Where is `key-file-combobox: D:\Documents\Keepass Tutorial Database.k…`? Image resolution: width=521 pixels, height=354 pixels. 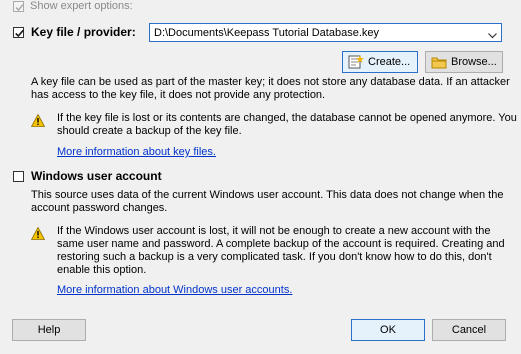 key-file-combobox: D:\Documents\Keepass Tutorial Database.k… is located at coordinates (325, 32).